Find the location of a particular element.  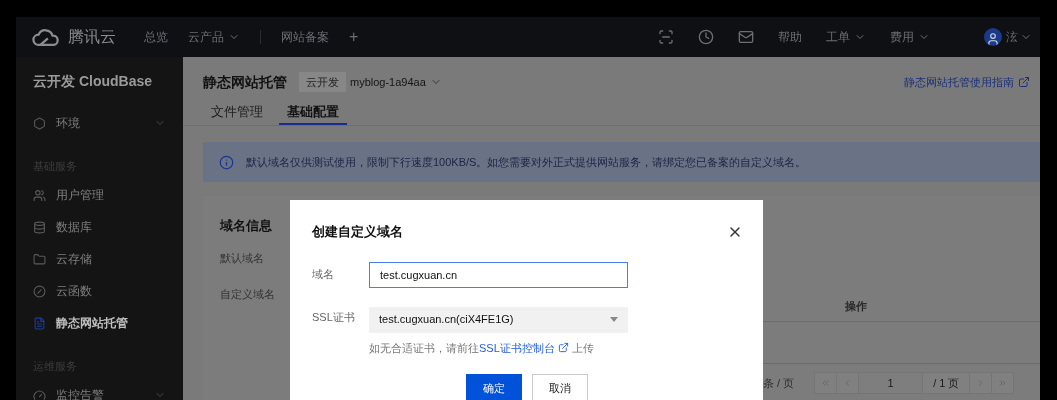

dialog-title: 创建自定义域名 is located at coordinates (357, 232).